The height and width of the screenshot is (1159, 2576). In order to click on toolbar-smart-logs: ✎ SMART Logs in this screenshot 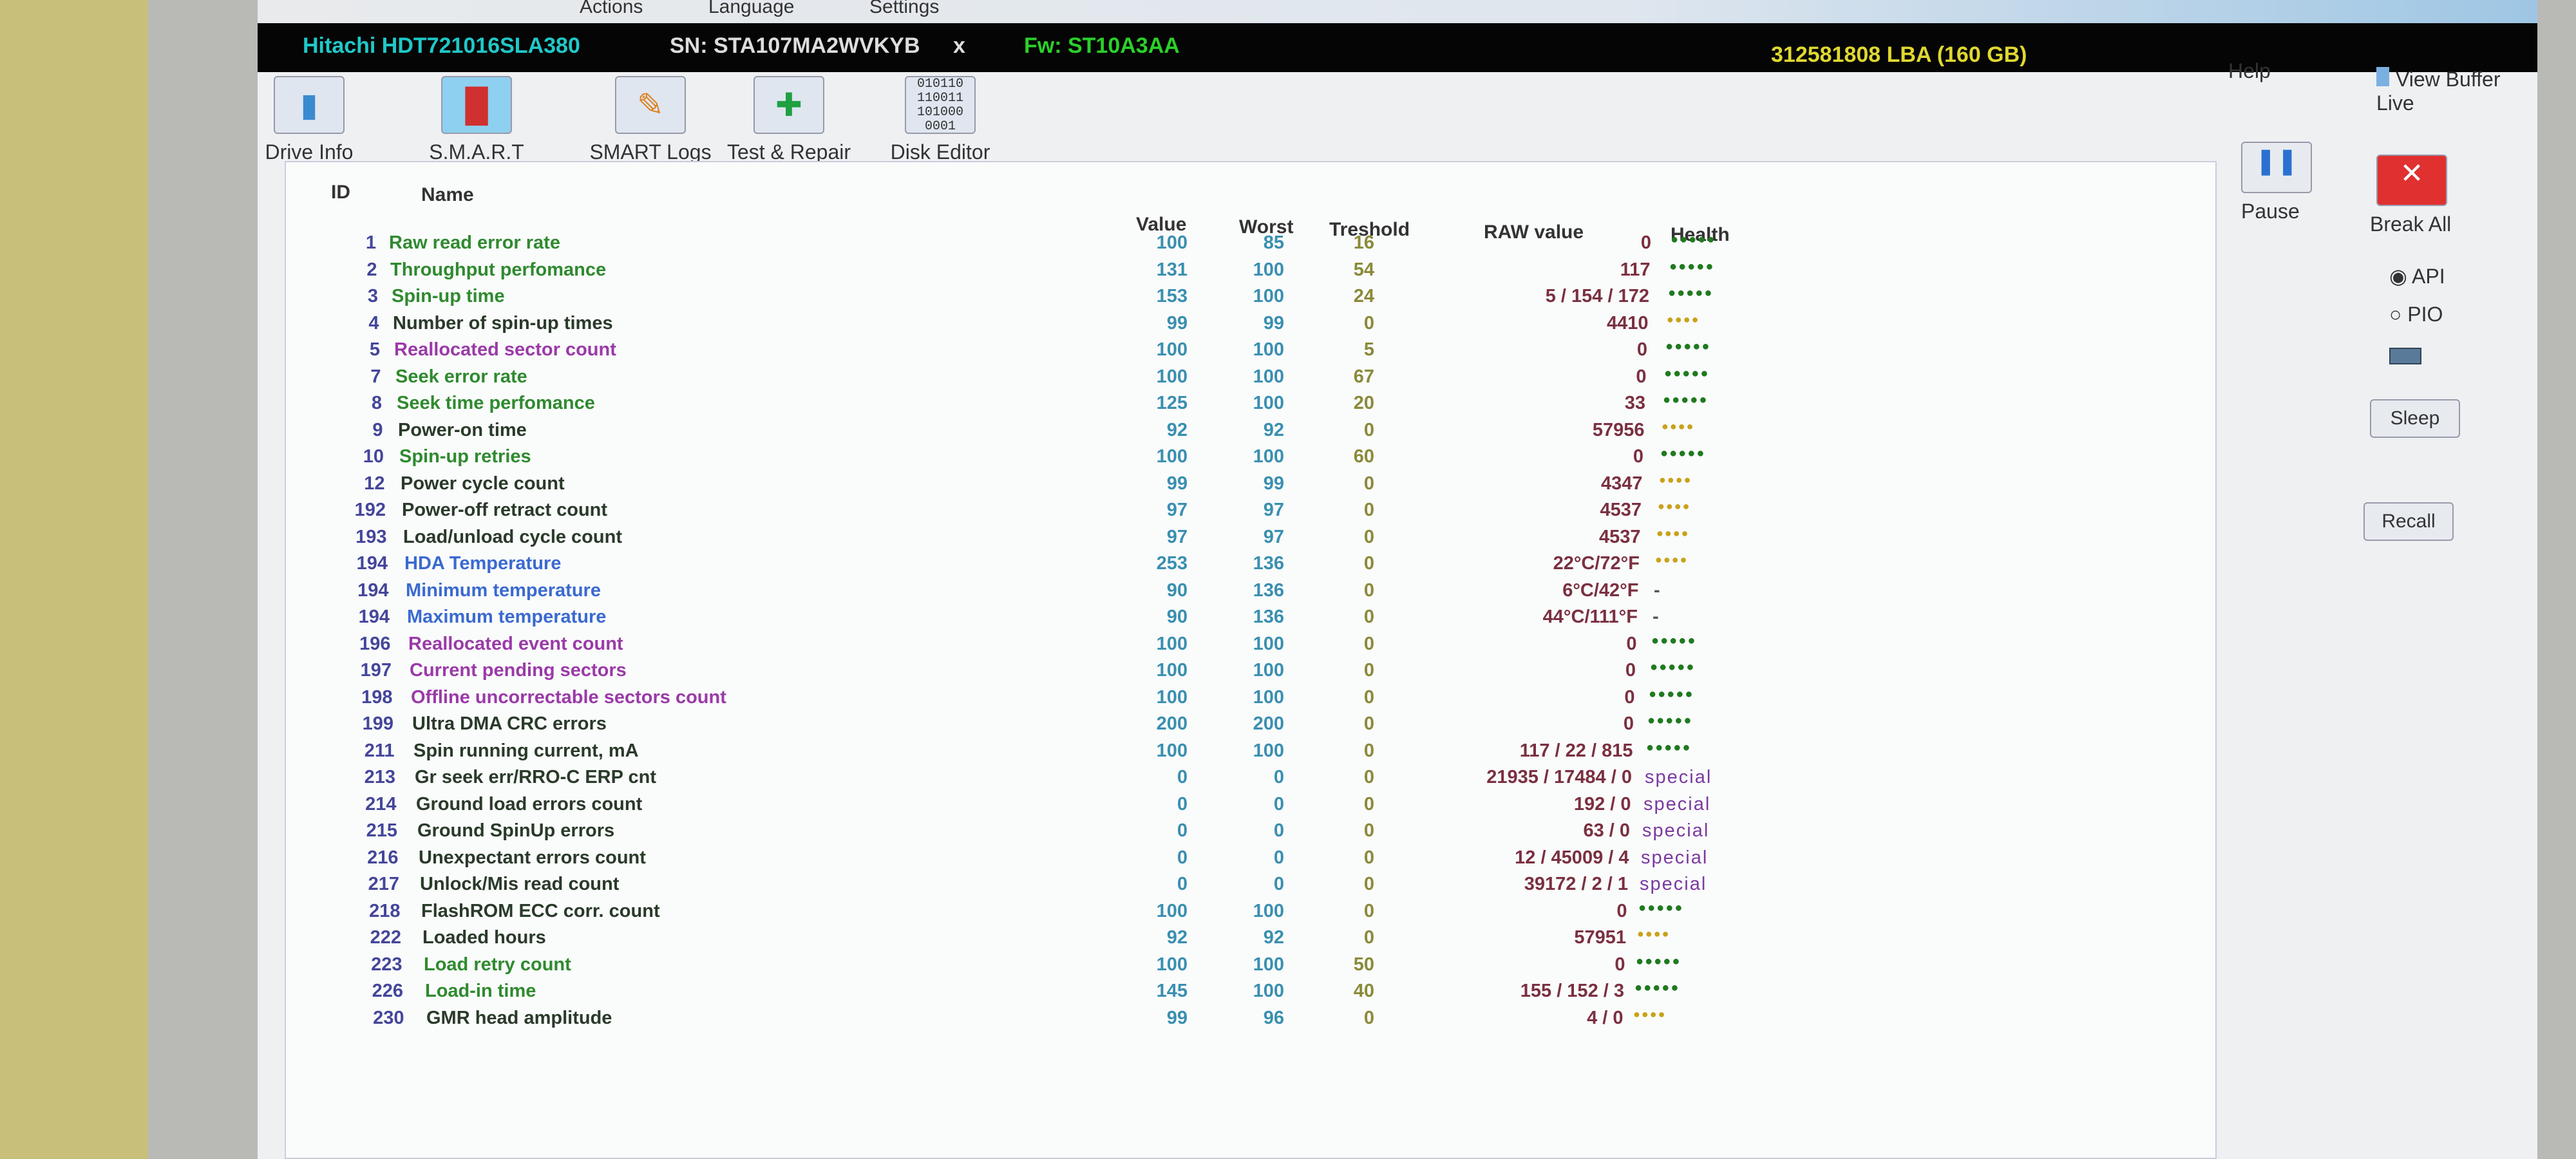, I will do `click(651, 118)`.